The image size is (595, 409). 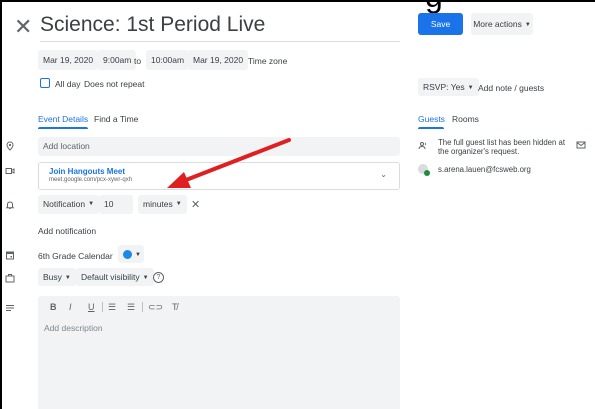 I want to click on all-day-checkbox, so click(x=45, y=83).